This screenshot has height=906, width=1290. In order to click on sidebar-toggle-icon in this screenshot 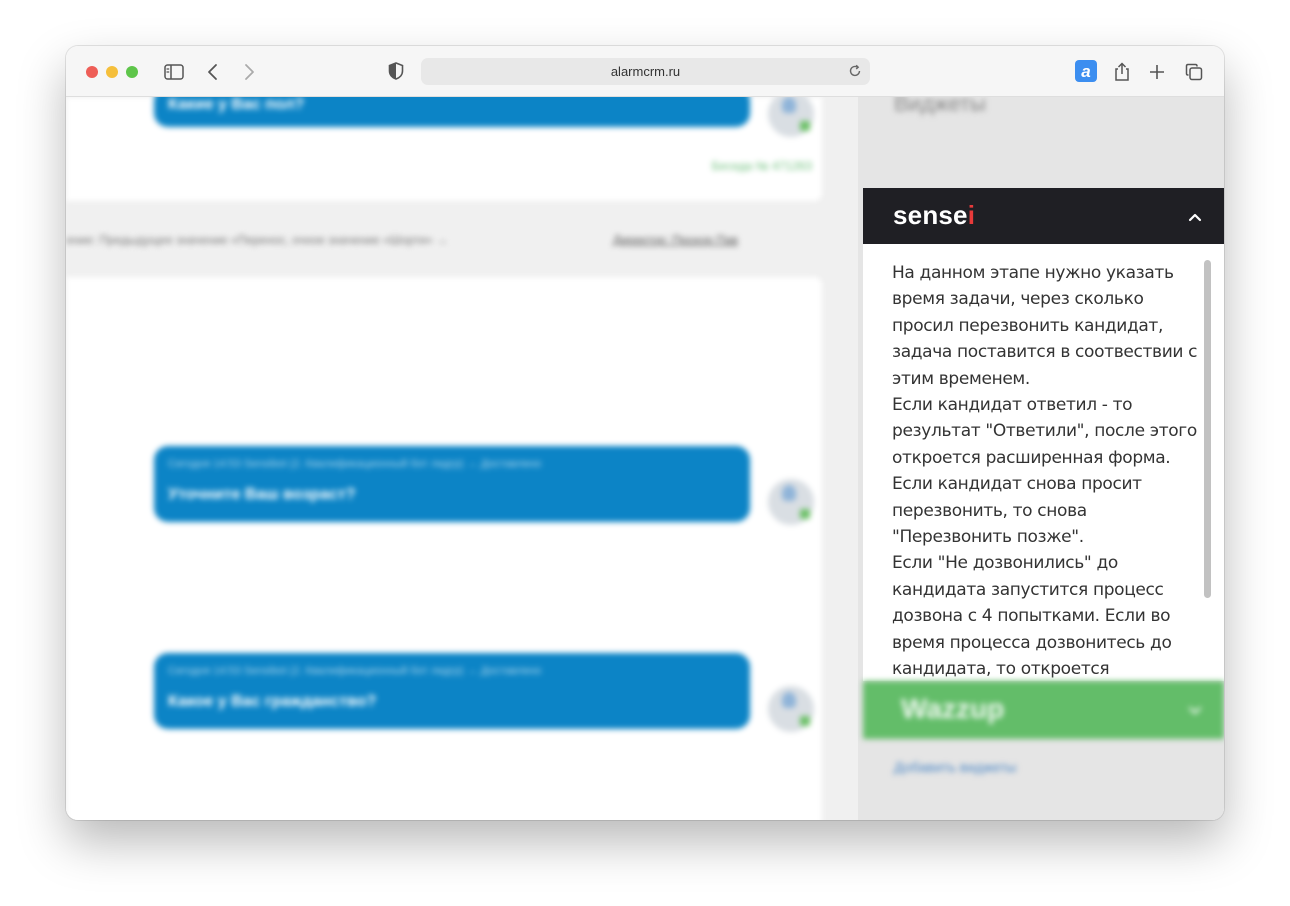, I will do `click(174, 72)`.